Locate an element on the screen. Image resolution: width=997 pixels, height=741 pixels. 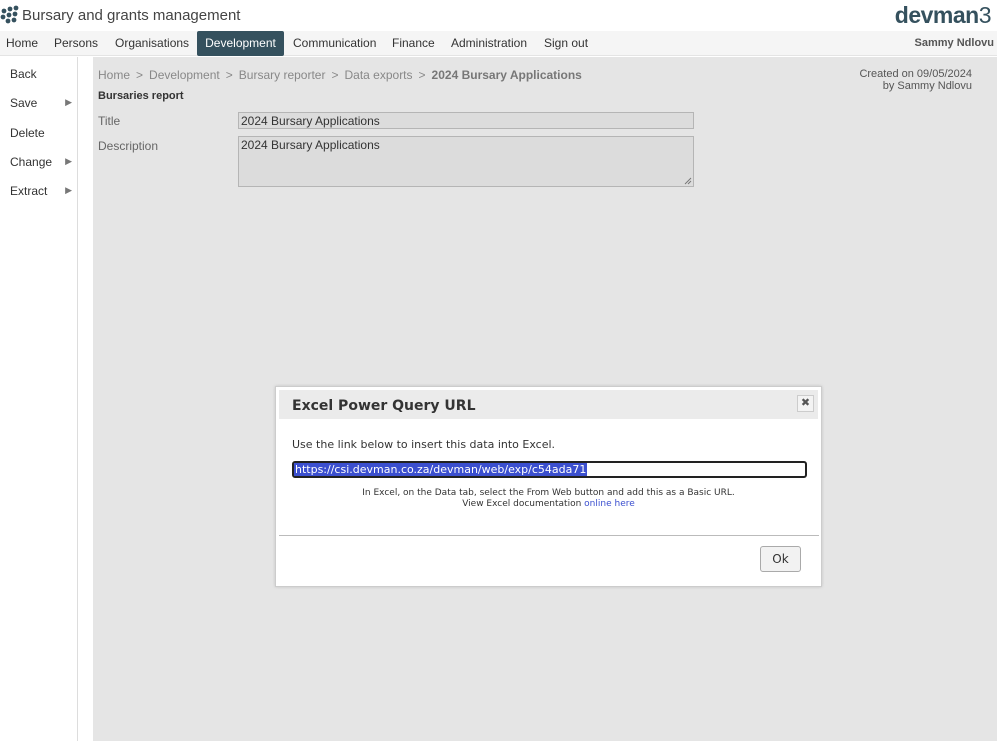
hint-doc-prefix: View Excel documentation is located at coordinates (522, 504).